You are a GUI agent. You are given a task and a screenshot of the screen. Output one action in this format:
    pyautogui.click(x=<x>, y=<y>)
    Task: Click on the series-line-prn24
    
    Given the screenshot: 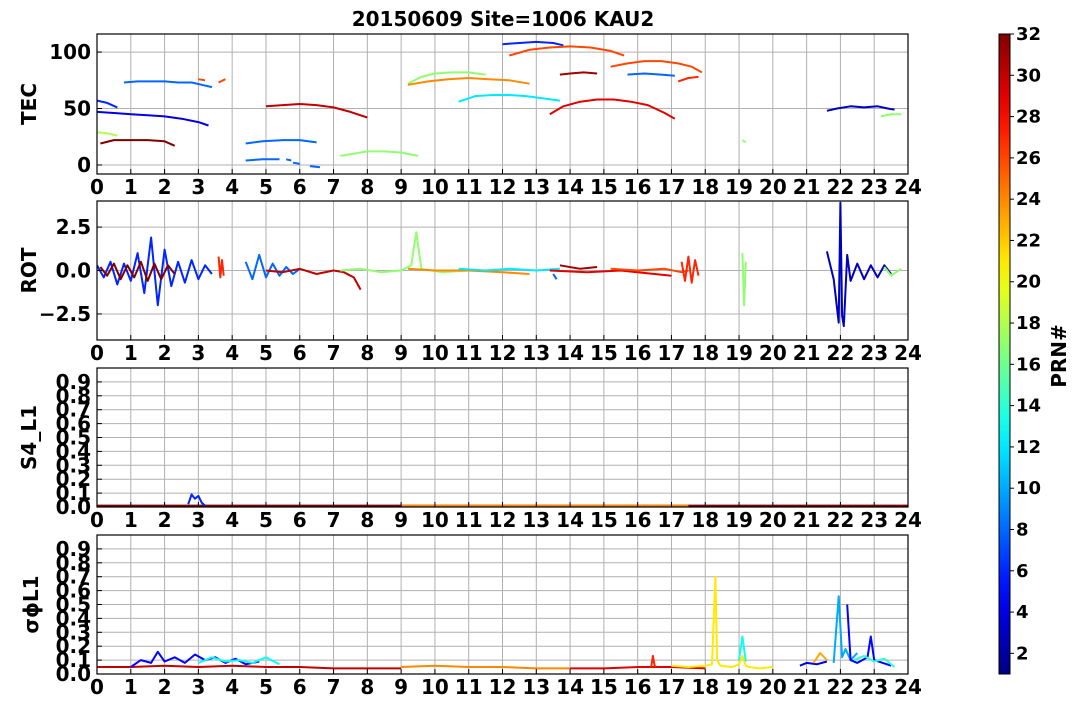 What is the action you would take?
    pyautogui.click(x=486, y=667)
    